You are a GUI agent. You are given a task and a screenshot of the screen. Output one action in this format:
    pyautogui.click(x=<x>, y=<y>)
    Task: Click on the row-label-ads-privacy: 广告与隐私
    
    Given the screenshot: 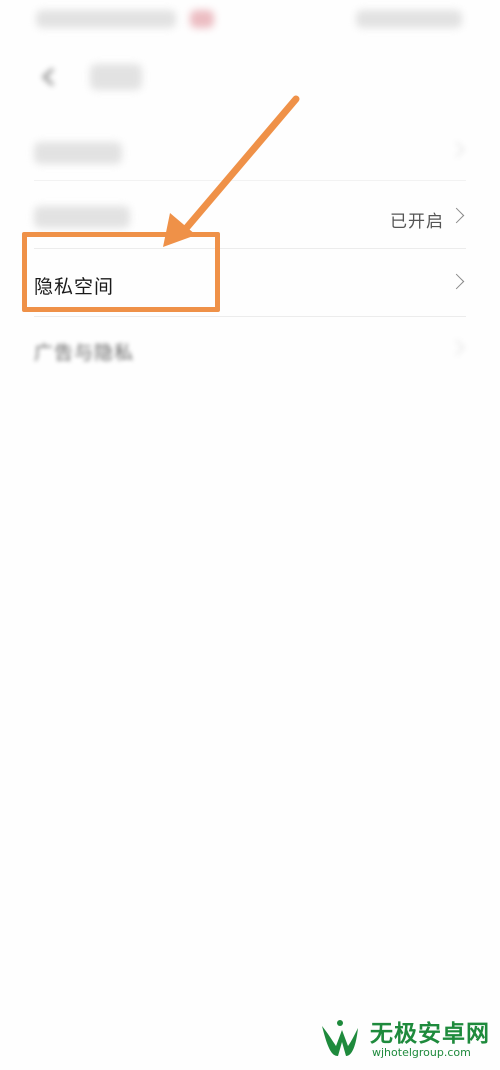 What is the action you would take?
    pyautogui.click(x=84, y=353)
    